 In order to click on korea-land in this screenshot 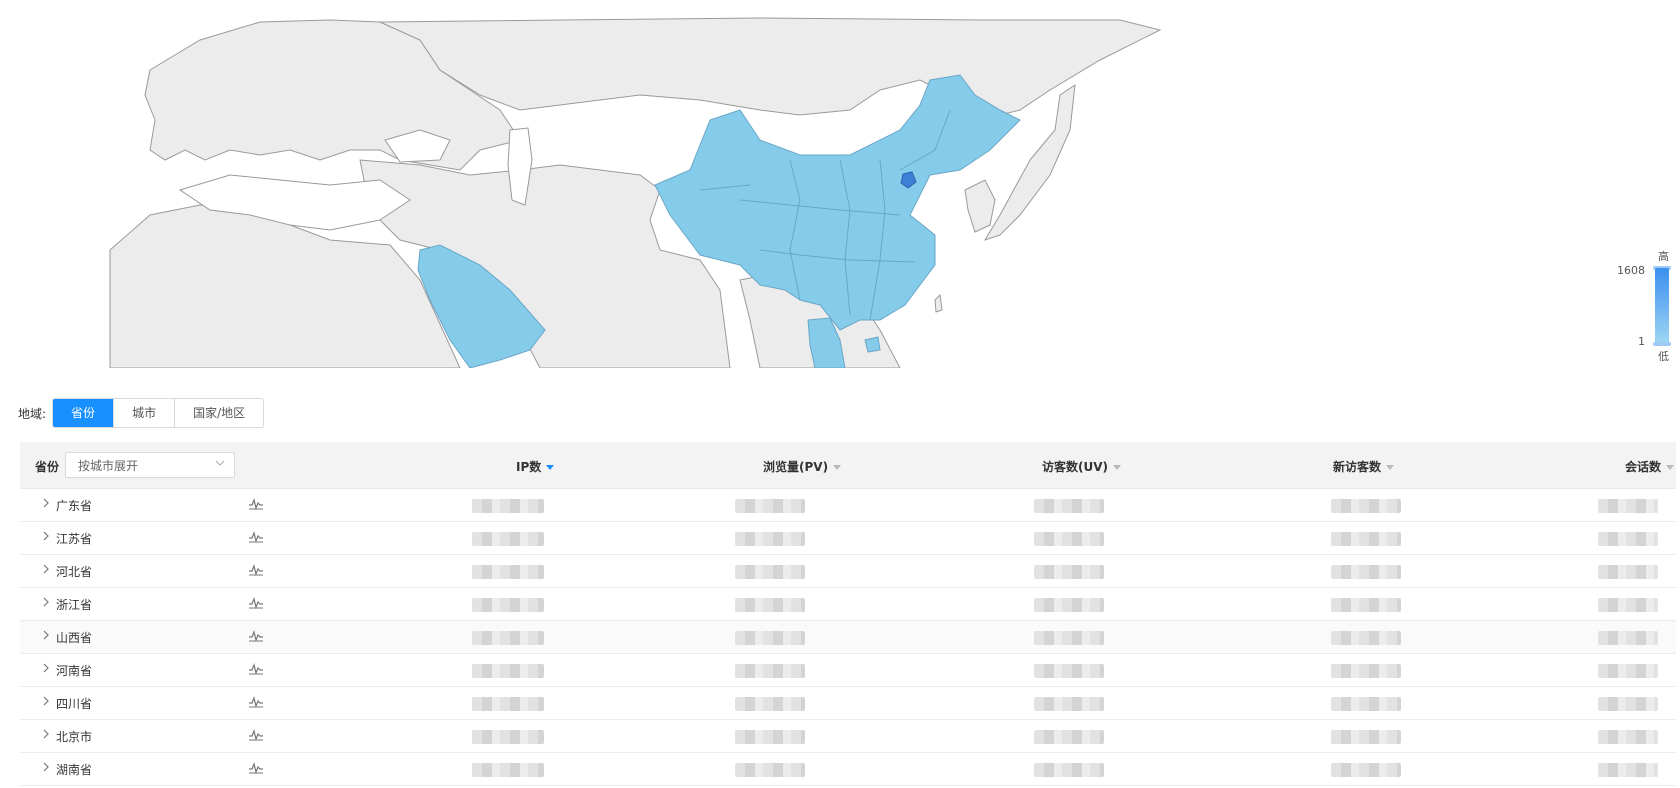, I will do `click(980, 206)`.